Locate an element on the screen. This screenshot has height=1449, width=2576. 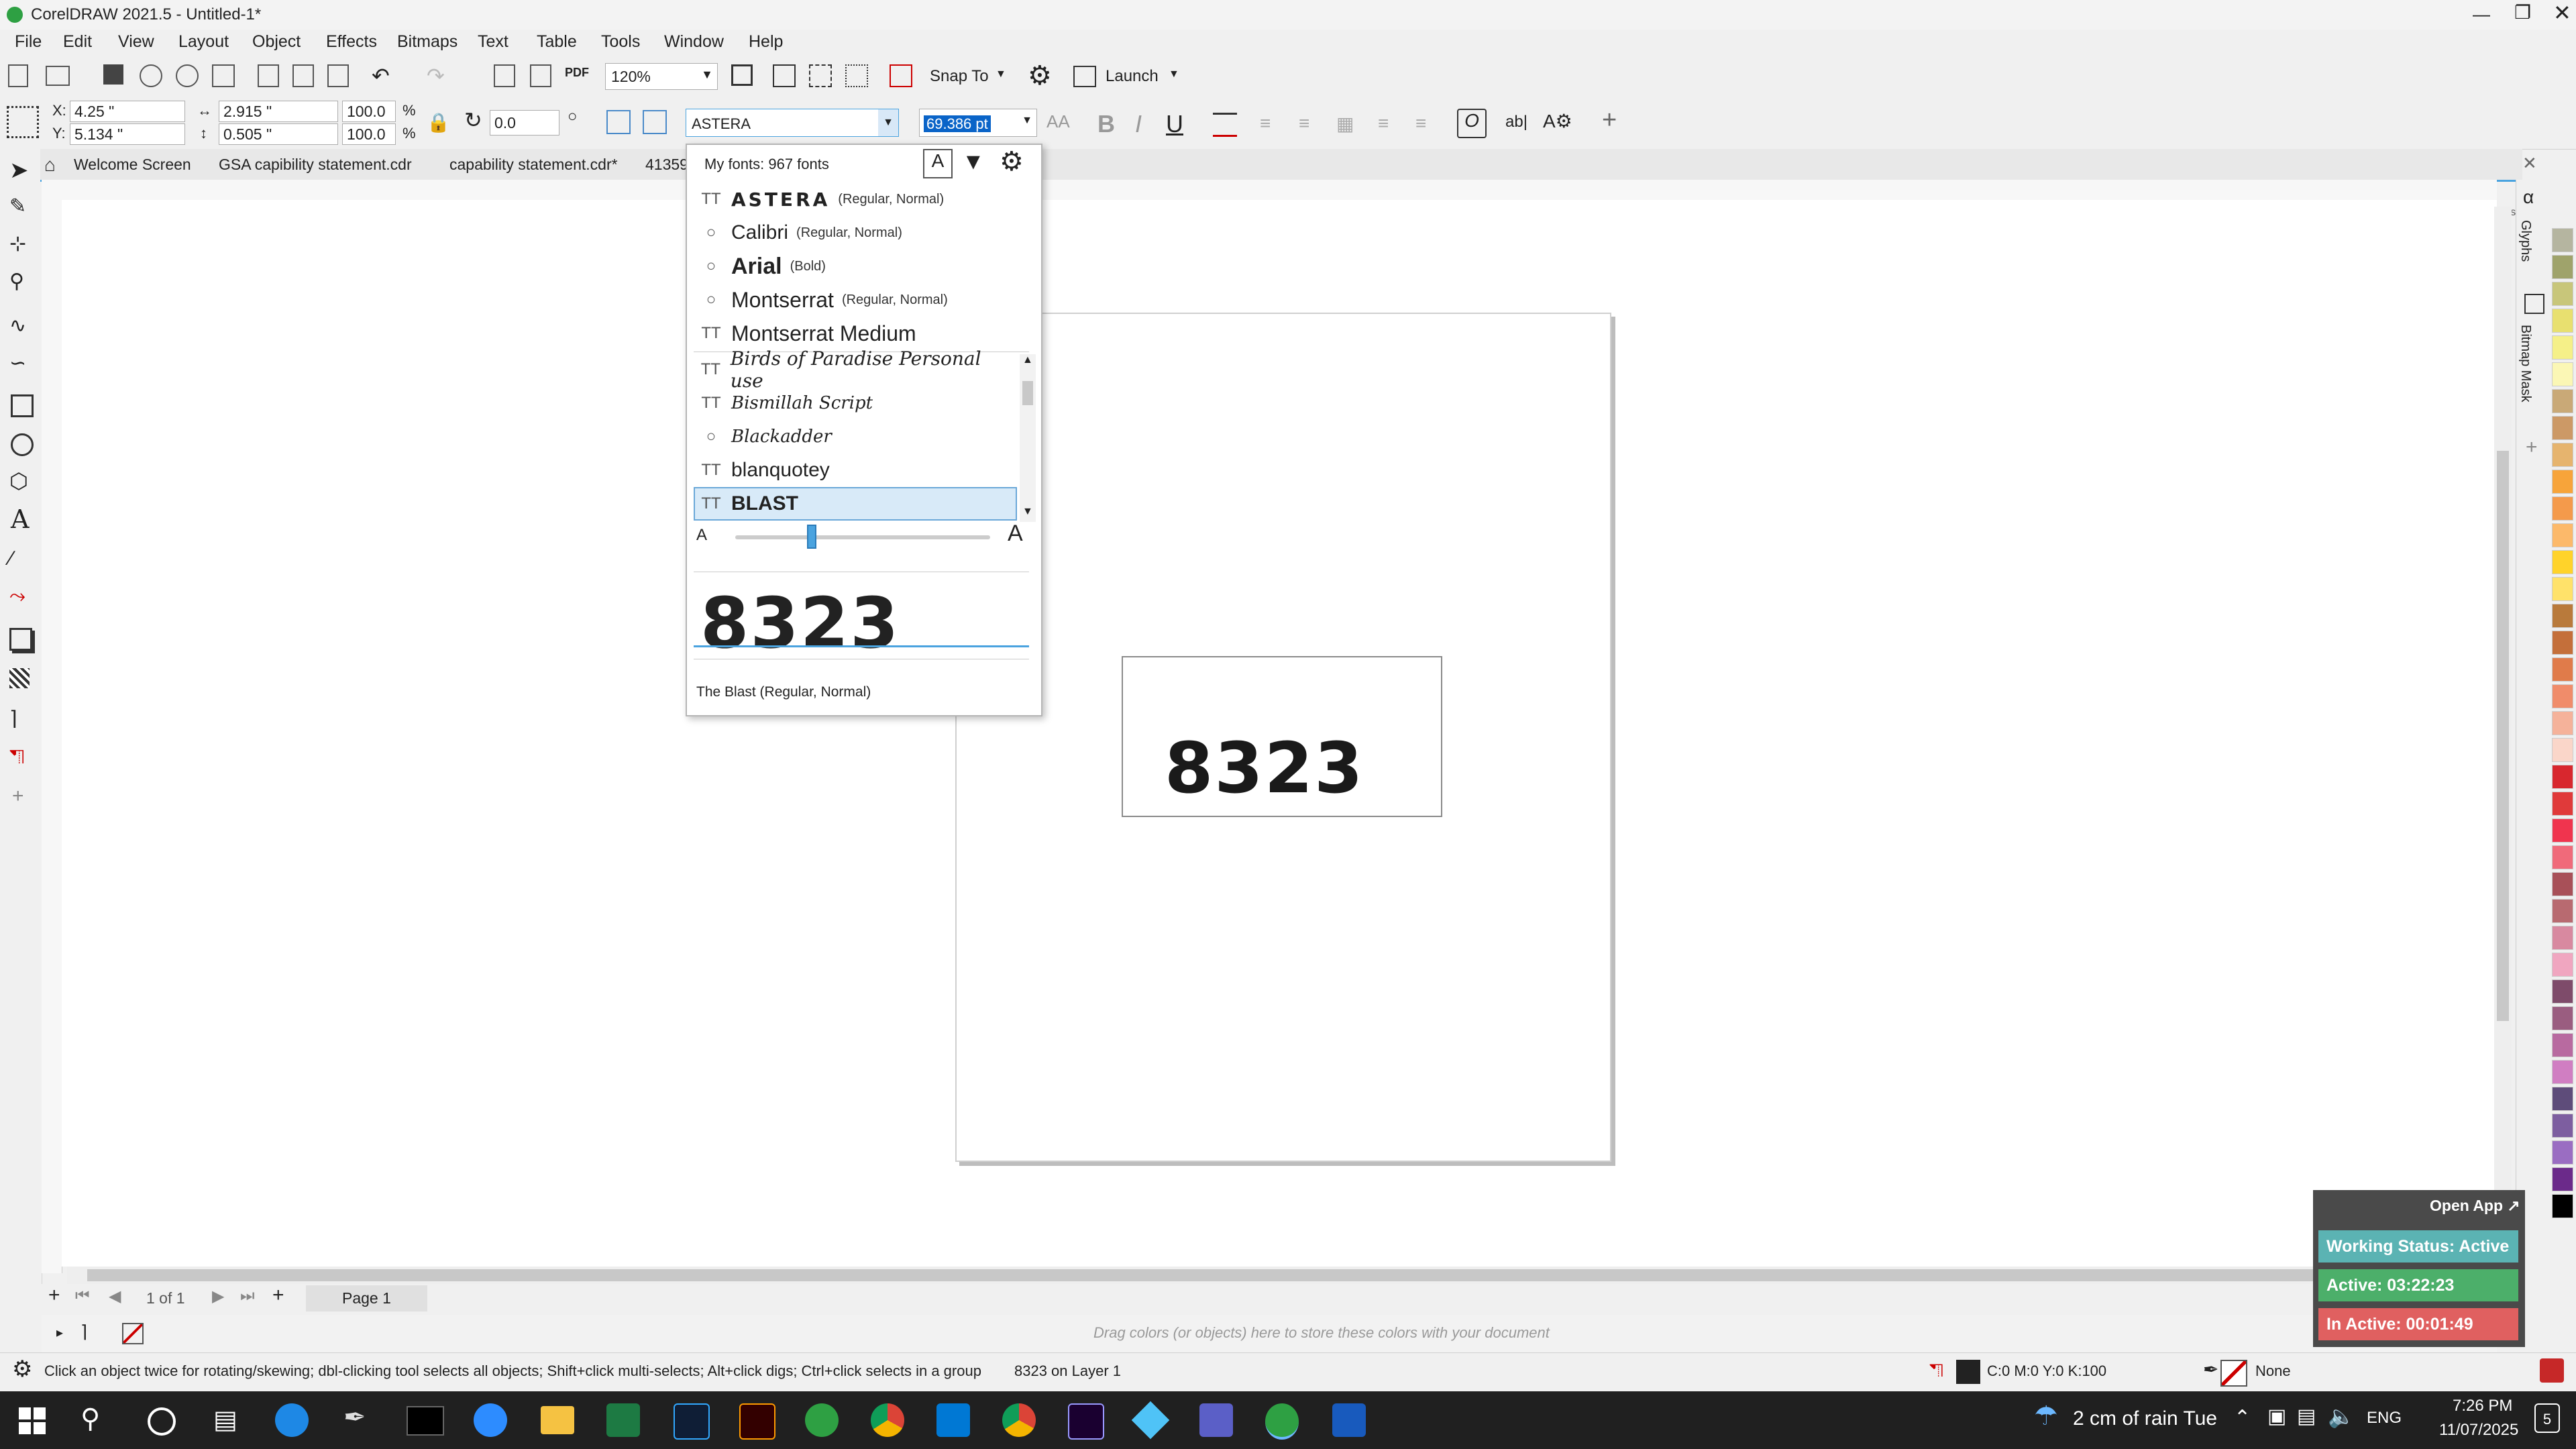
tab-capability-statement: capability statement.cdr* is located at coordinates (533, 165).